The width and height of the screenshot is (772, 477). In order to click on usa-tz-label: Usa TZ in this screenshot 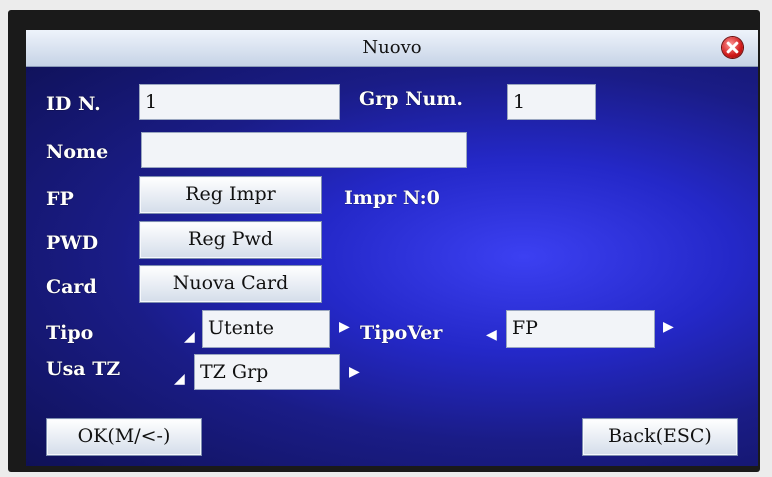, I will do `click(83, 369)`.